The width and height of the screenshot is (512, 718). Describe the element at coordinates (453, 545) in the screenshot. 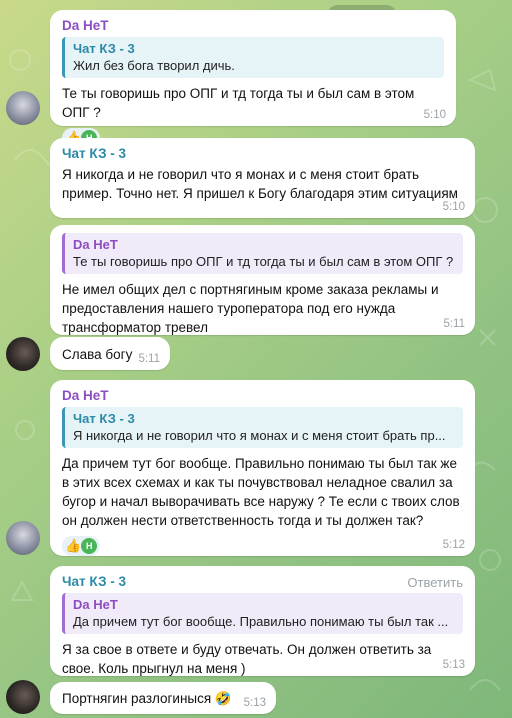

I see `message-time: 5:12` at that location.